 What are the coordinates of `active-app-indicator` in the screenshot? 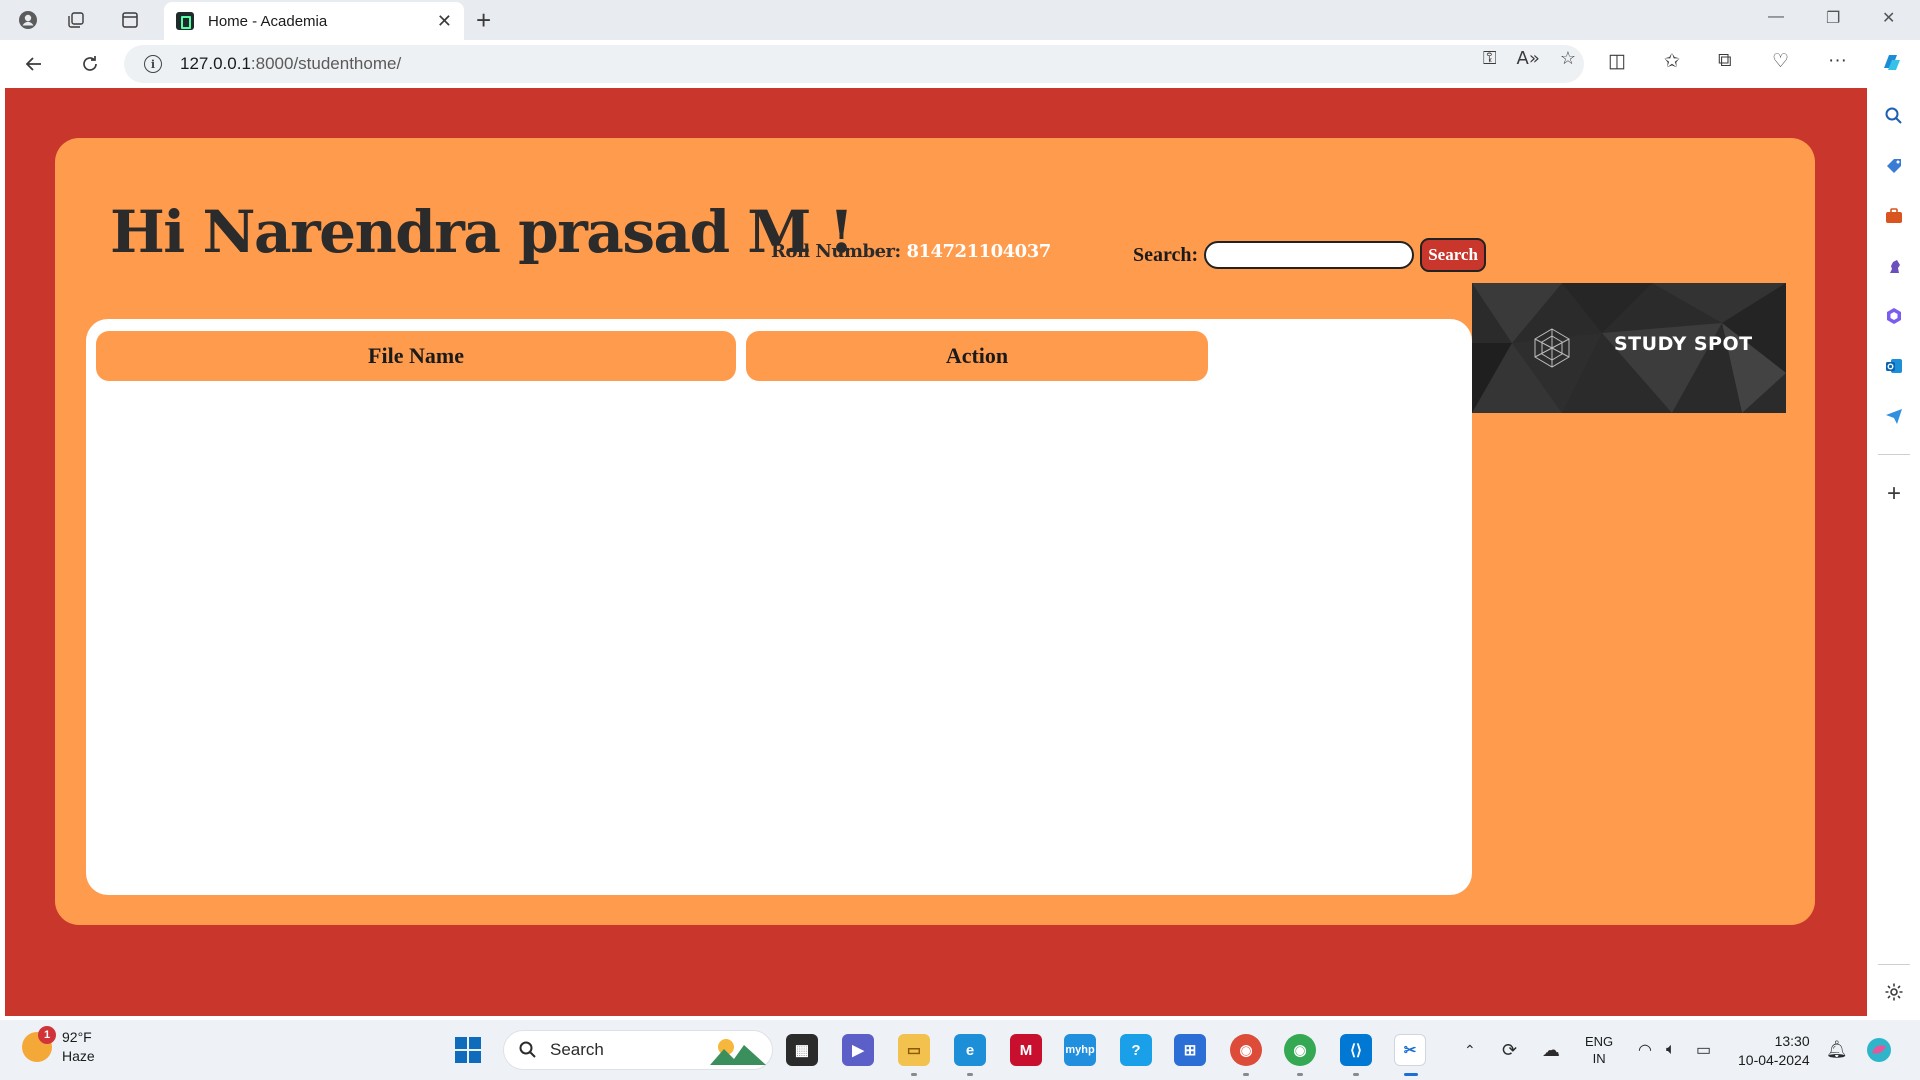 It's located at (1411, 1074).